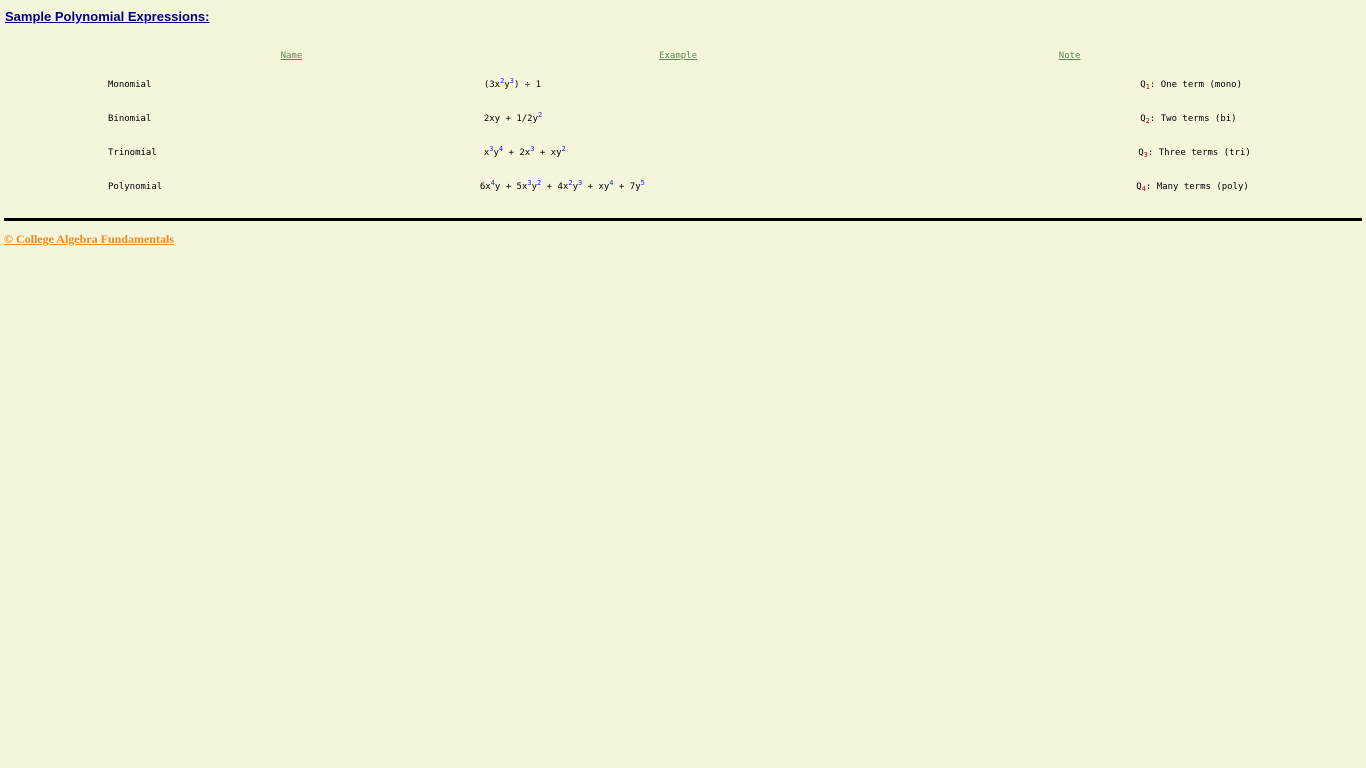 The width and height of the screenshot is (1366, 768). I want to click on table-row: Monomial (3x2y3) ÷ 1 Q1: One term (mono), so click(683, 85).